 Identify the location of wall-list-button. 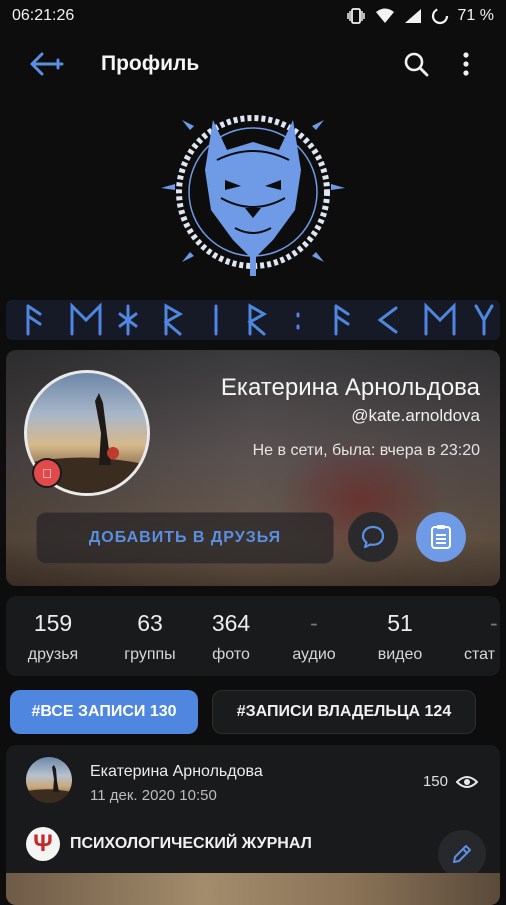
(441, 537).